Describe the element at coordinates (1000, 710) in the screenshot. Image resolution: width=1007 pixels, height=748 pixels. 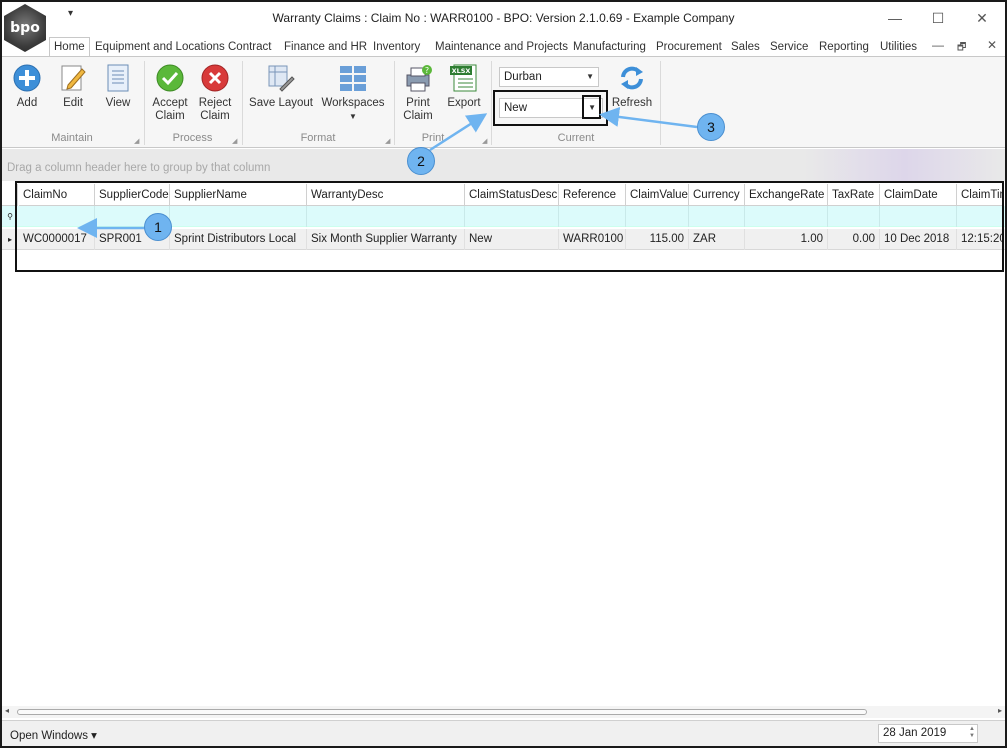
I see `scroll-right-icon: ▸` at that location.